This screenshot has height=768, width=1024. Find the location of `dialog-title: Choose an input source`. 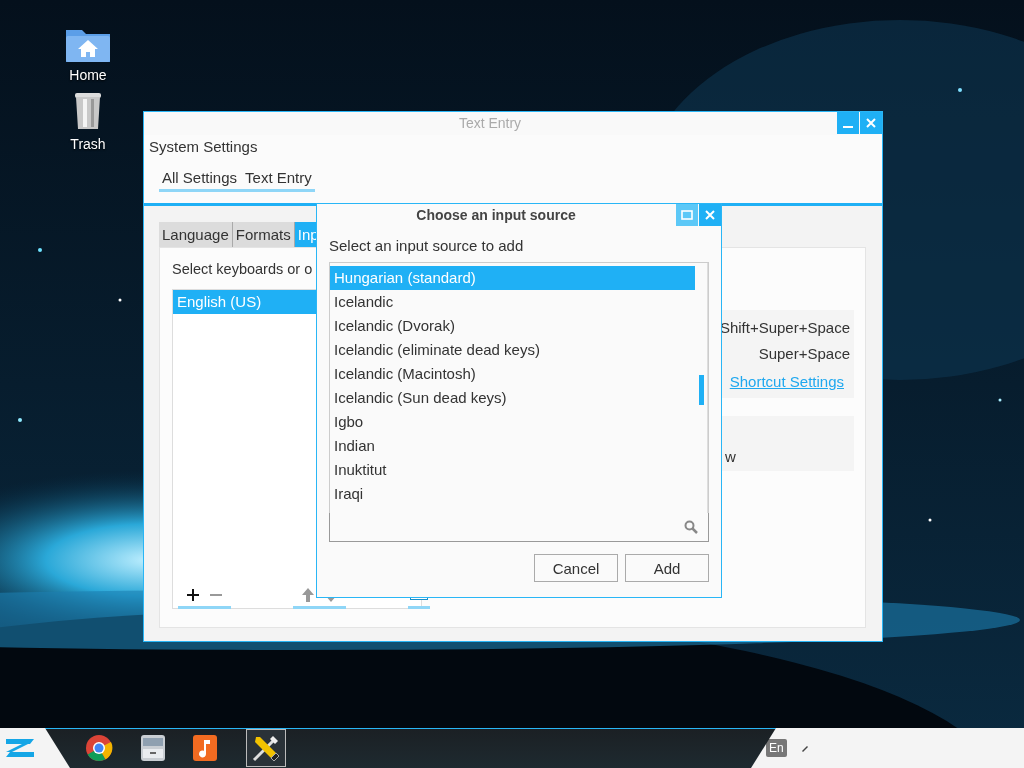

dialog-title: Choose an input source is located at coordinates (496, 215).